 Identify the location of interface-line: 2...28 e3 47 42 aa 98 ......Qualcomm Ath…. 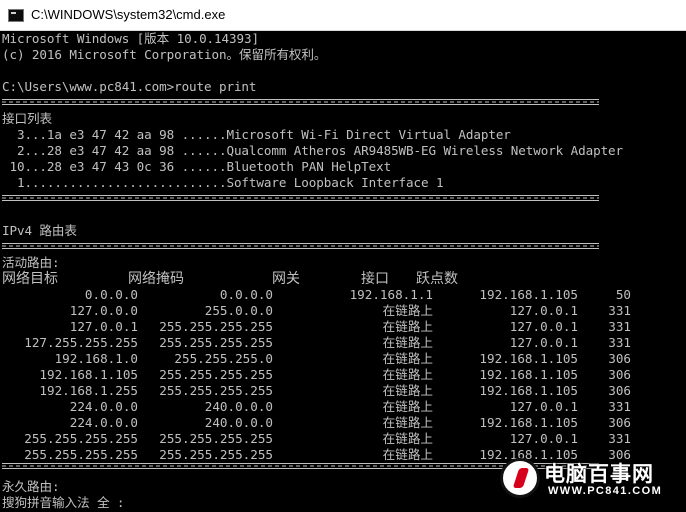
(313, 150).